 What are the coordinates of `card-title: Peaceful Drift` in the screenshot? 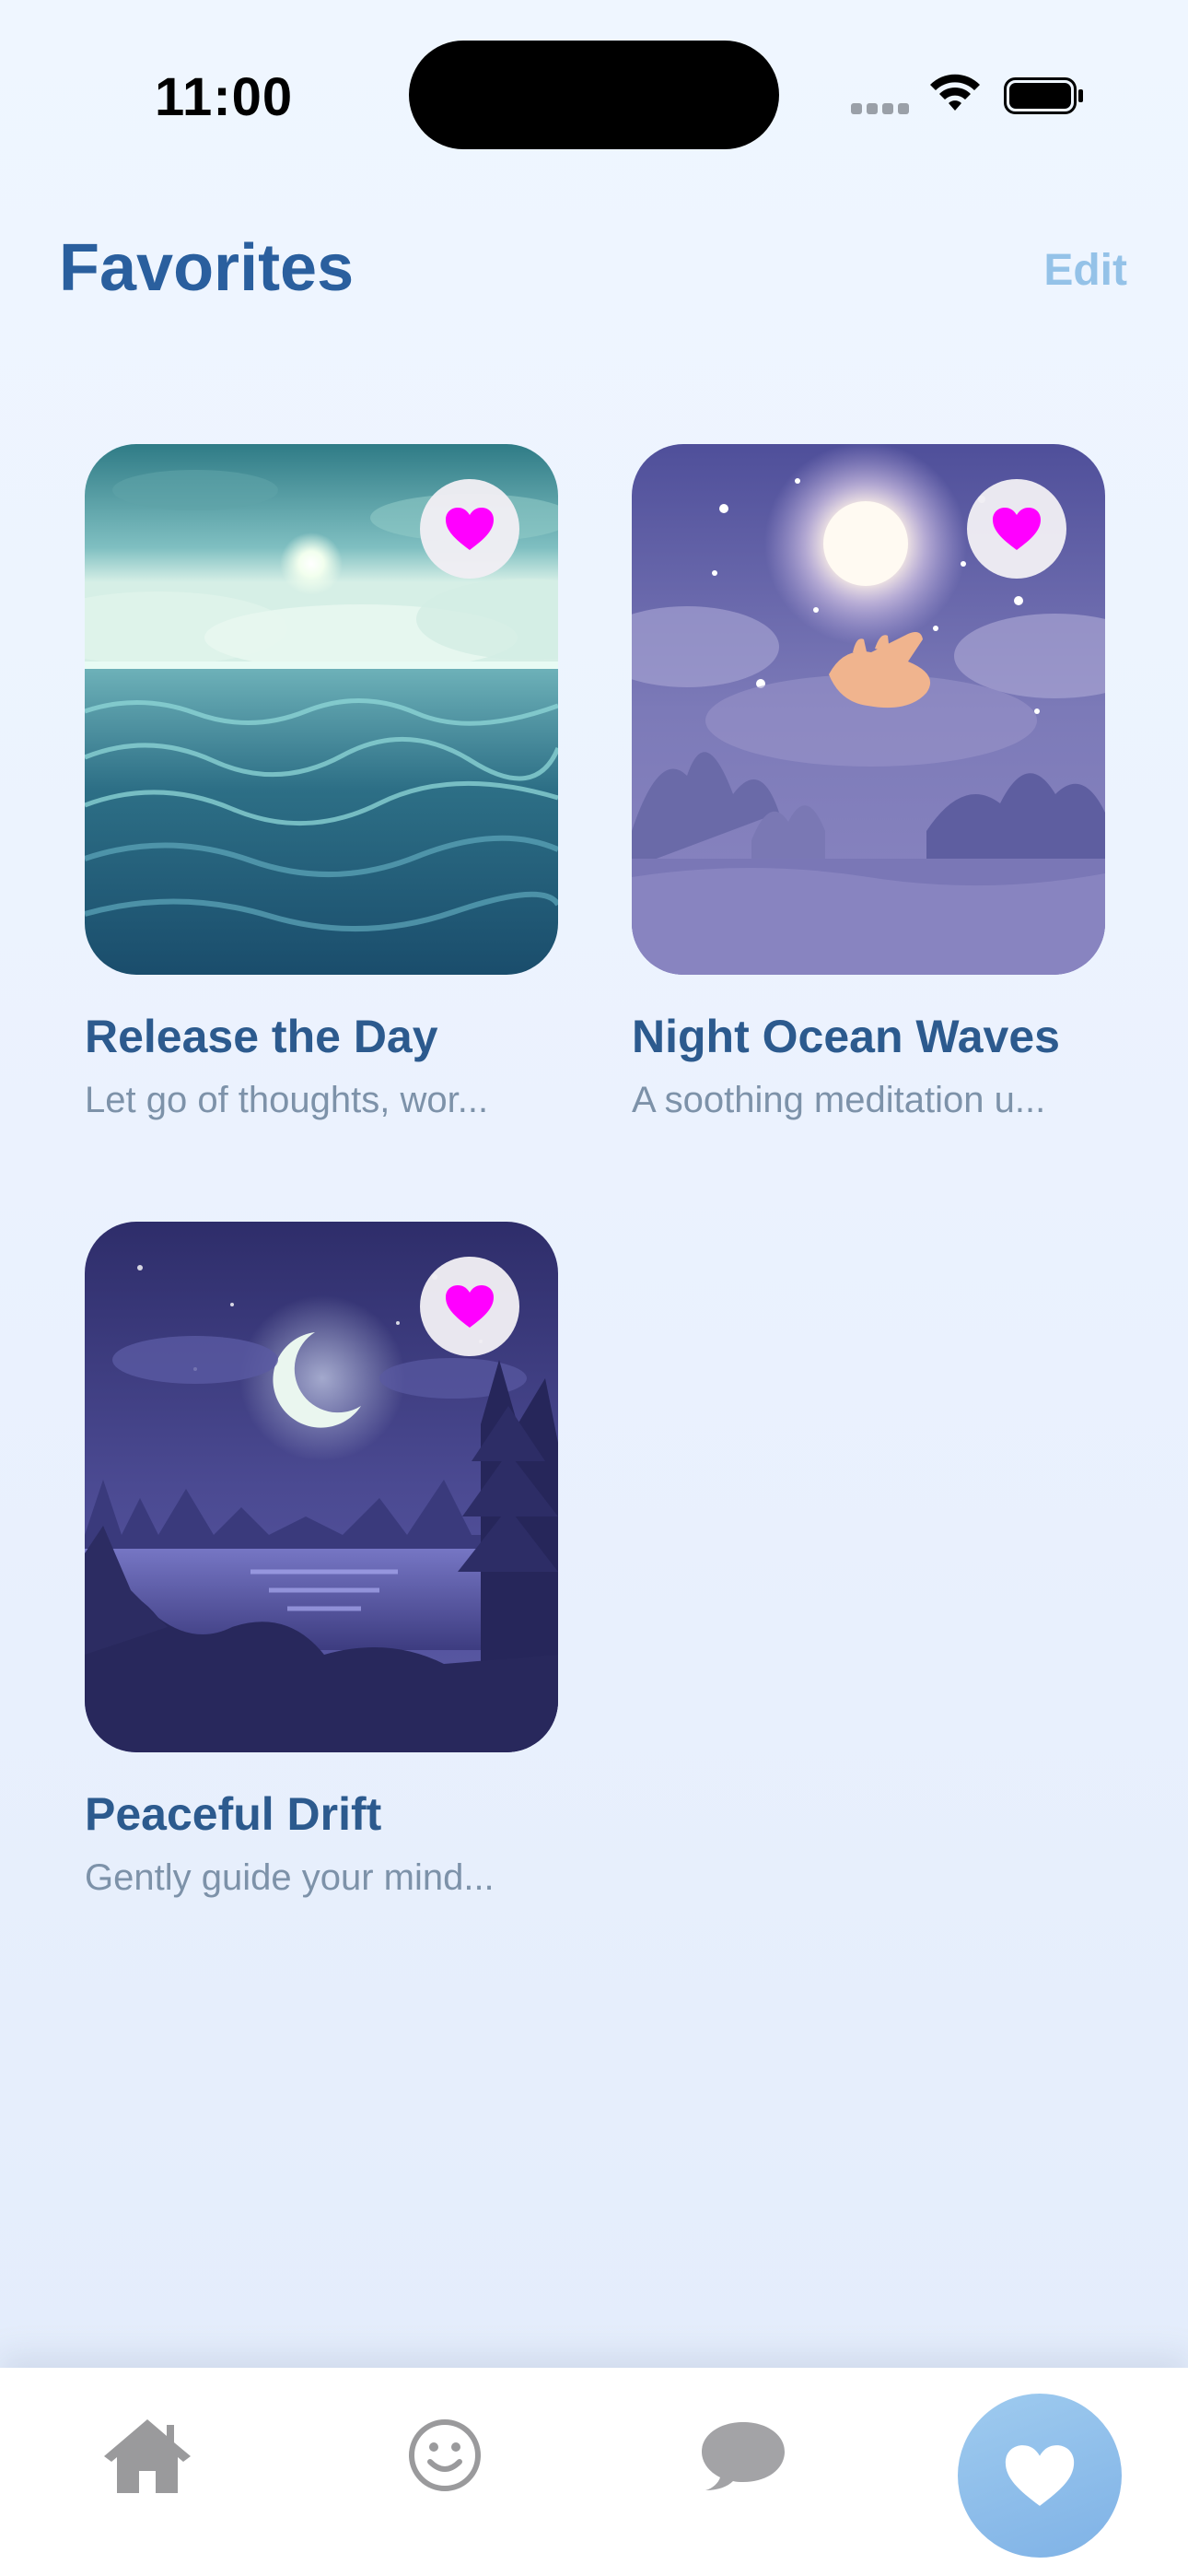 It's located at (233, 1814).